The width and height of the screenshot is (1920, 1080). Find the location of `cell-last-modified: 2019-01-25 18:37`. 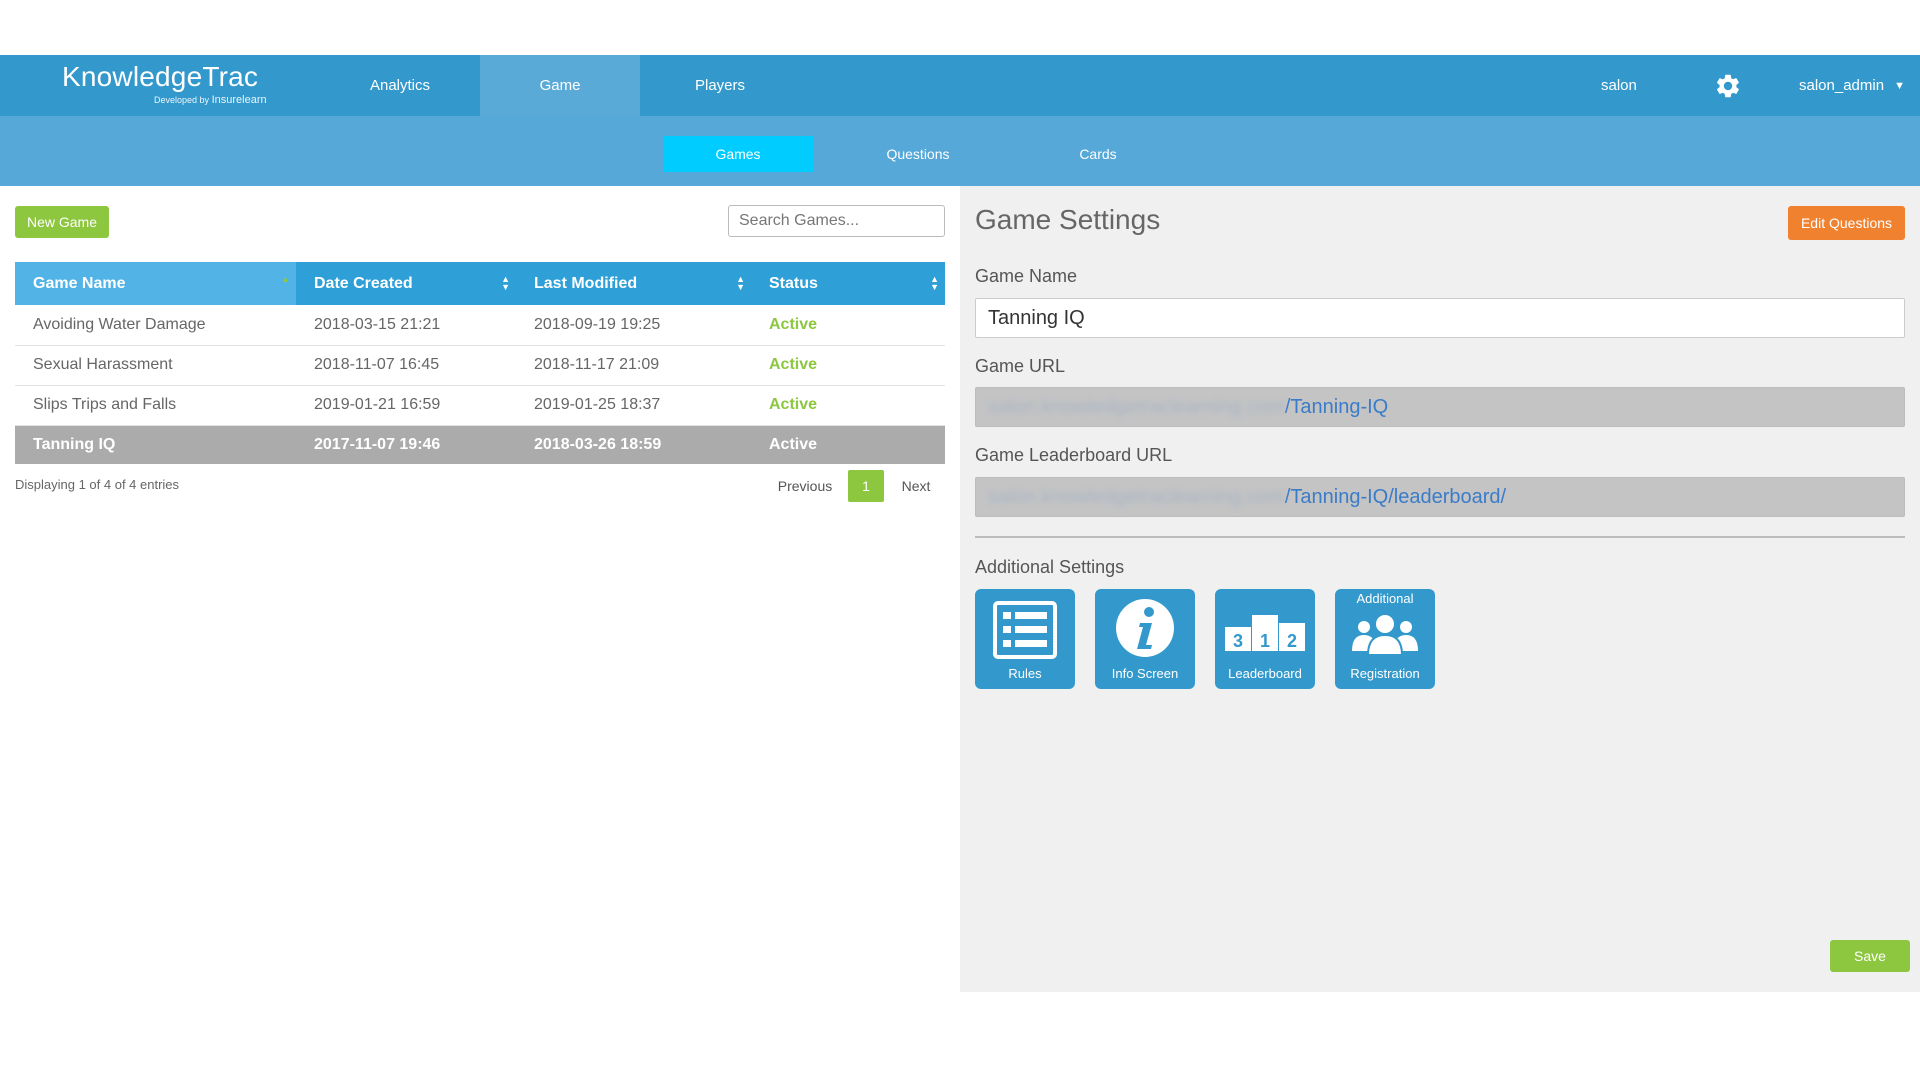

cell-last-modified: 2019-01-25 18:37 is located at coordinates (633, 405).